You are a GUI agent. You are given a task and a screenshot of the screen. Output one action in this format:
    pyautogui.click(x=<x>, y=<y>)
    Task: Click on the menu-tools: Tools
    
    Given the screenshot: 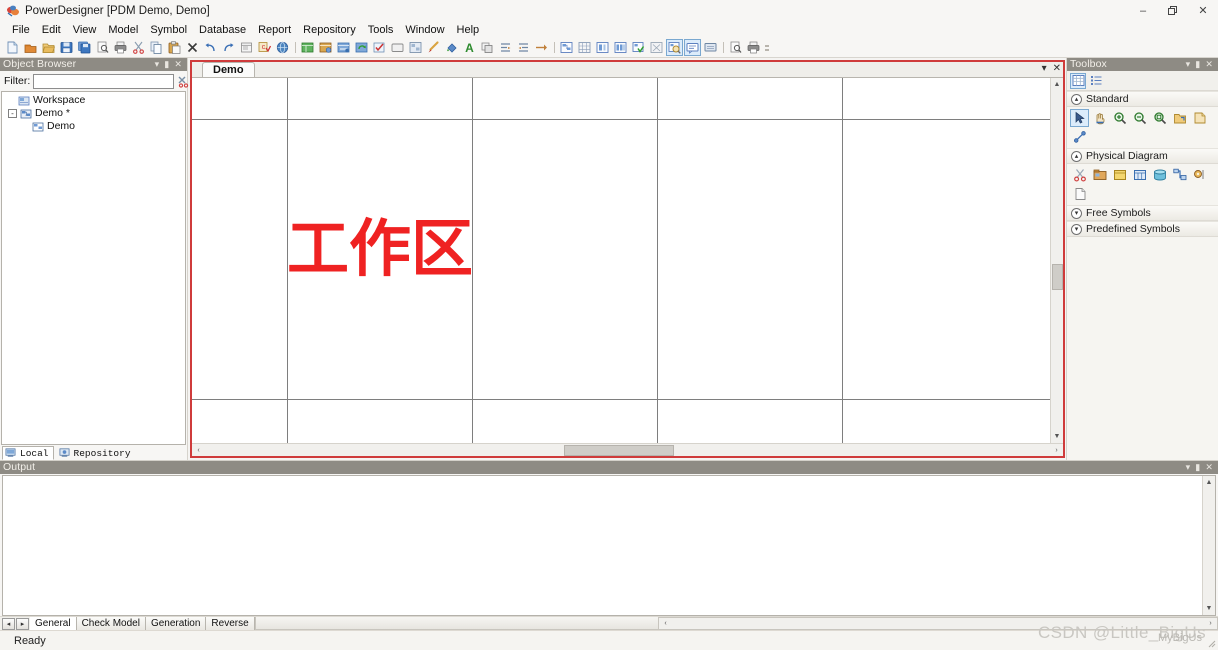 What is the action you would take?
    pyautogui.click(x=381, y=30)
    